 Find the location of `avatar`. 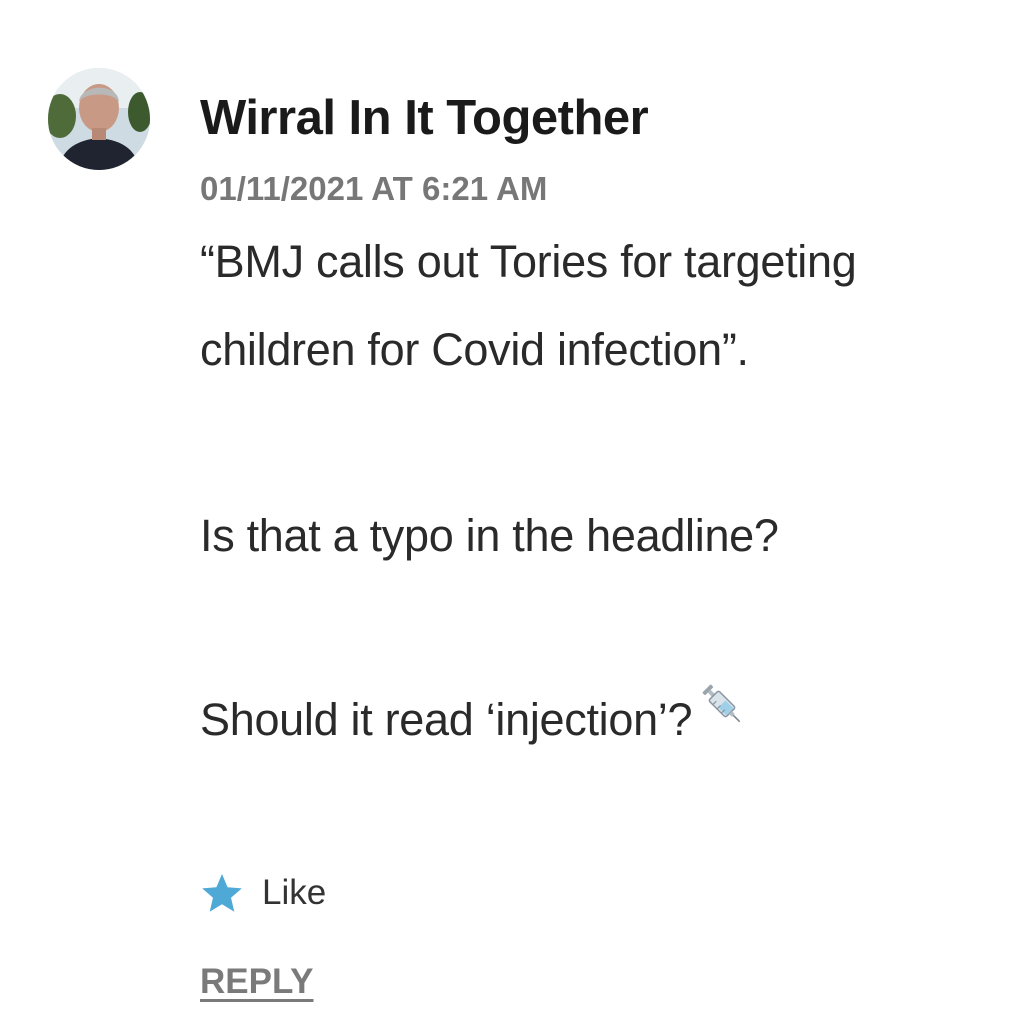

avatar is located at coordinates (99, 119).